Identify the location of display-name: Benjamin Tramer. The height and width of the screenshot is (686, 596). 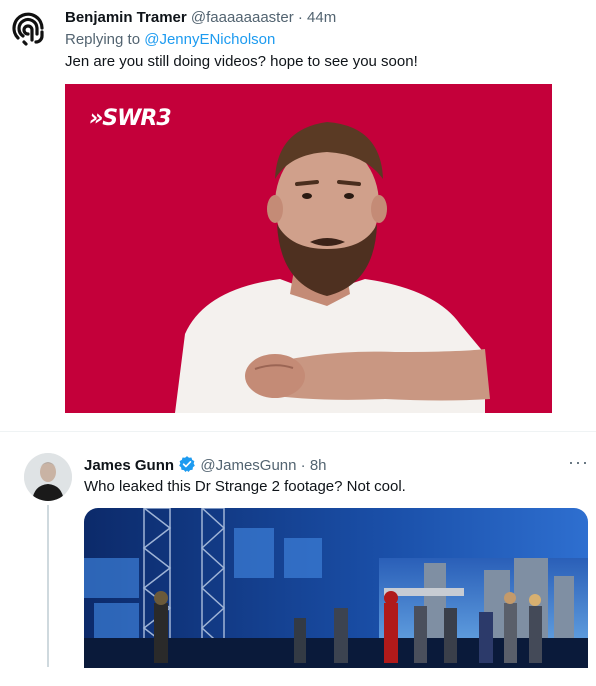
(126, 17).